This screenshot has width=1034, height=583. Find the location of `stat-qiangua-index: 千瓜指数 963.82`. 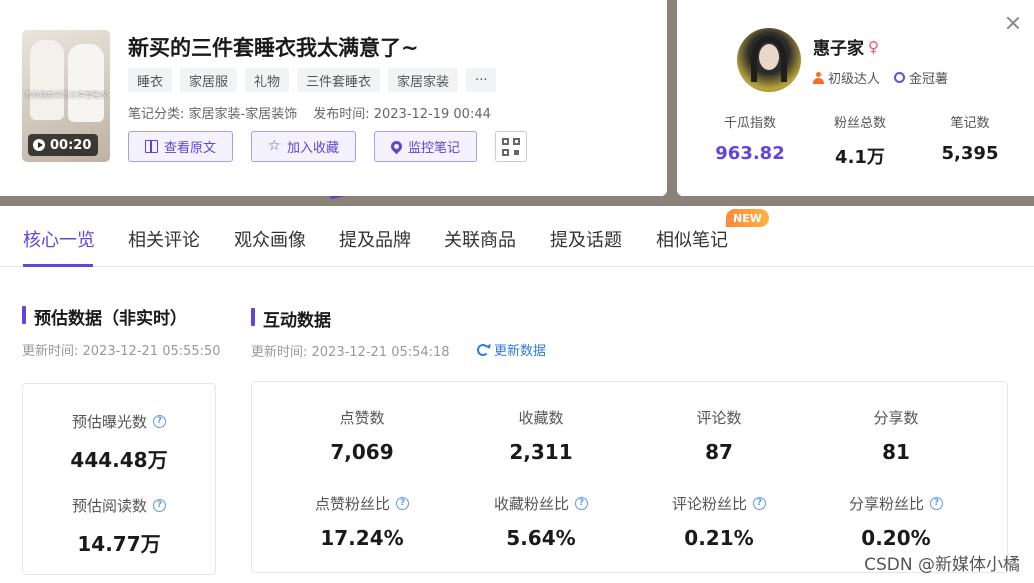

stat-qiangua-index: 千瓜指数 963.82 is located at coordinates (750, 140).